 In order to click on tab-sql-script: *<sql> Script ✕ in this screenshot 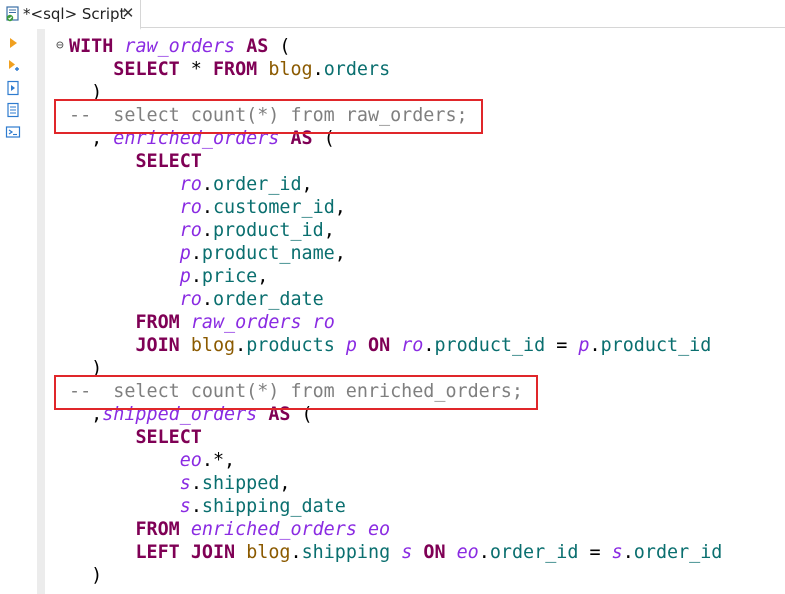, I will do `click(70, 15)`.